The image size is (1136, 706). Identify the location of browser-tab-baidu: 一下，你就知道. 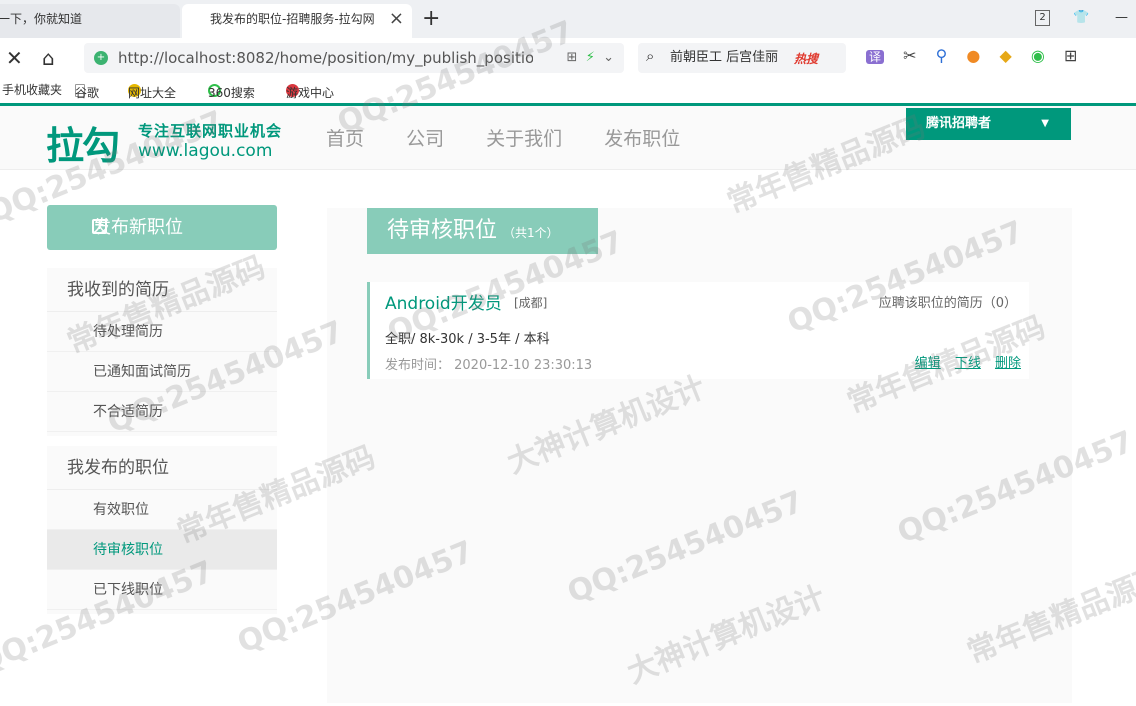
(90, 21).